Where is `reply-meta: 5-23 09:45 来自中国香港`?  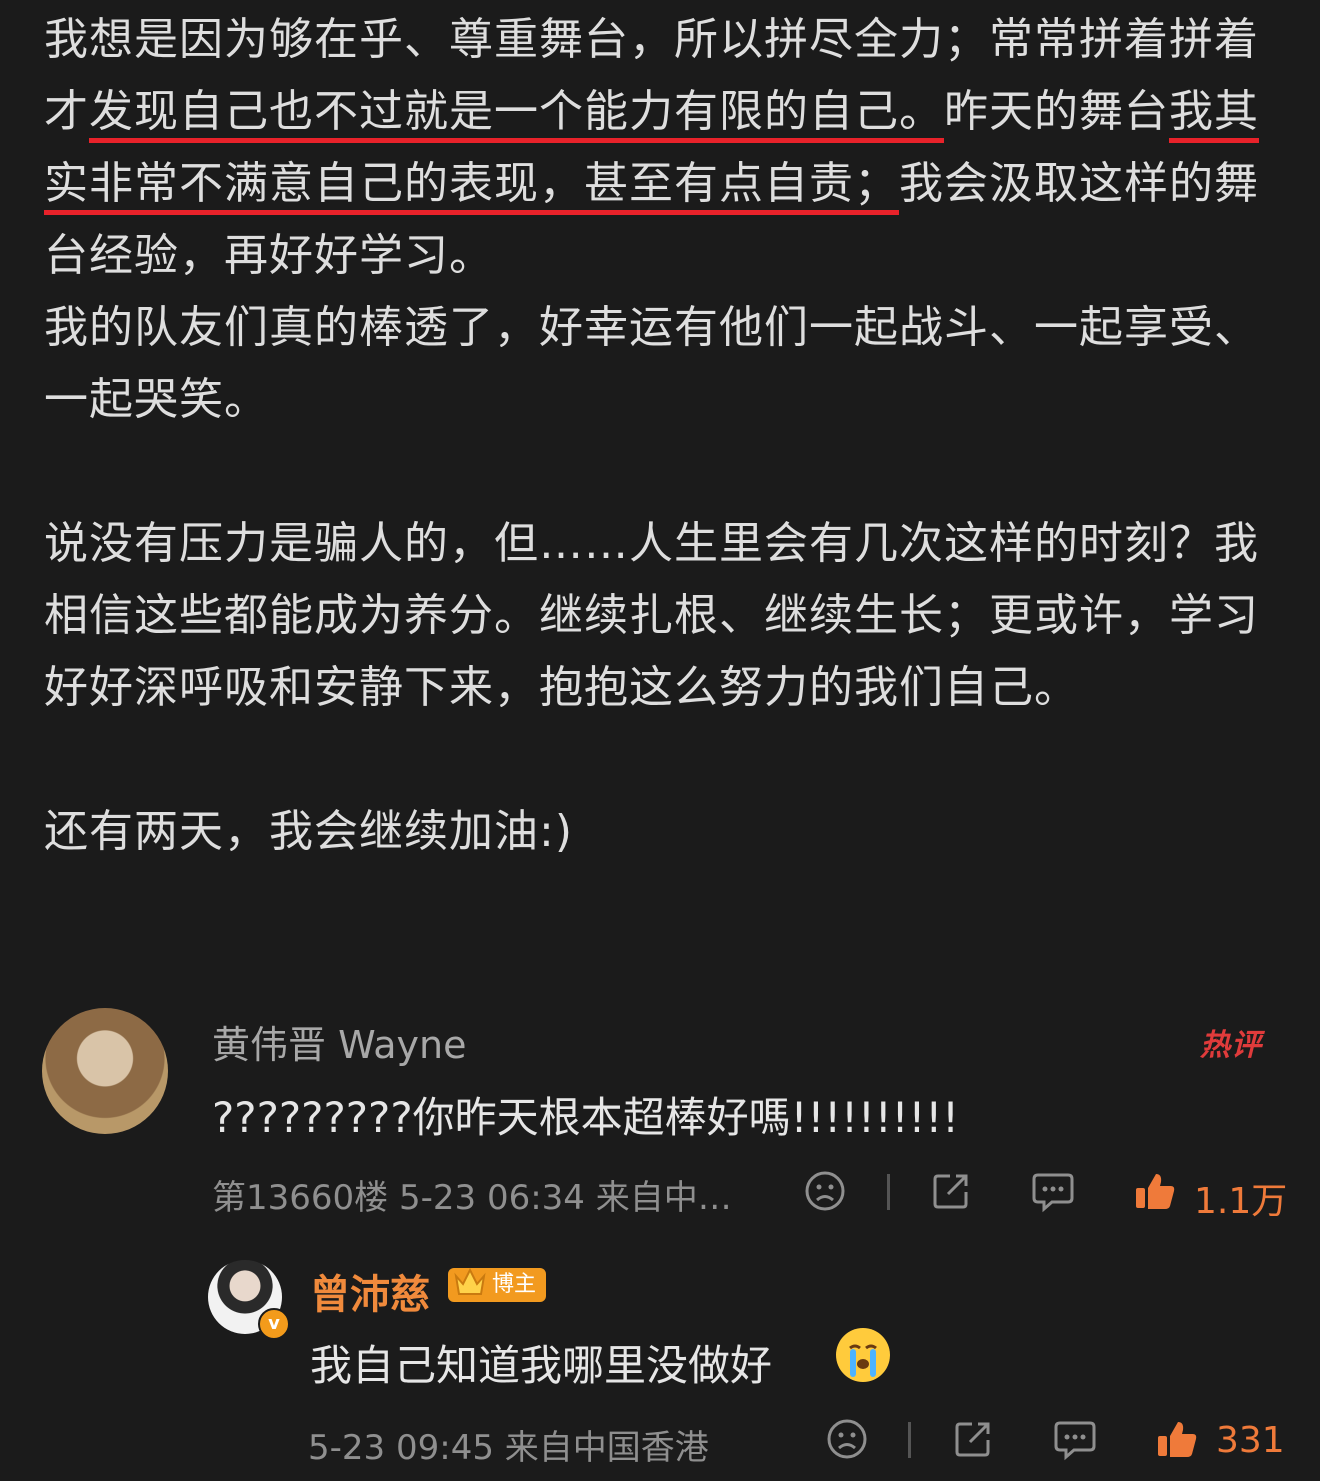
reply-meta: 5-23 09:45 来自中国香港 is located at coordinates (508, 1448).